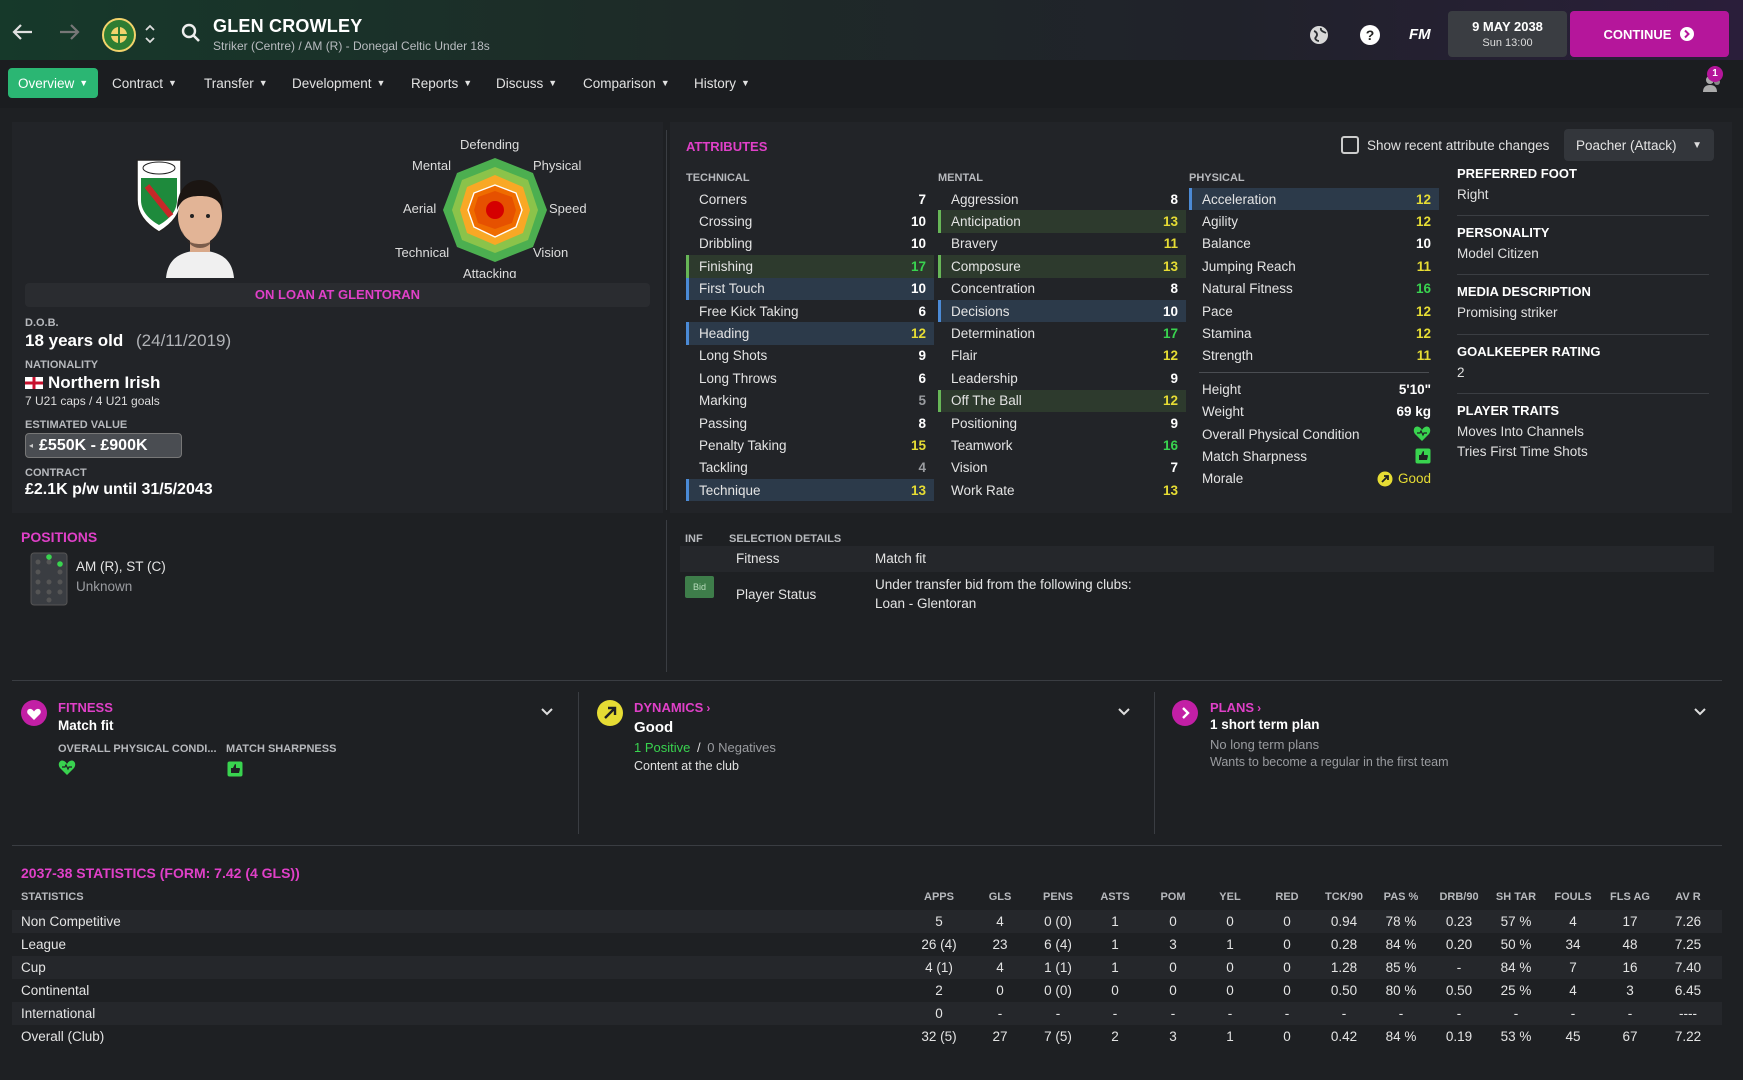 The height and width of the screenshot is (1080, 1743). What do you see at coordinates (1062, 445) in the screenshot?
I see `attr-row: Teamwork 16` at bounding box center [1062, 445].